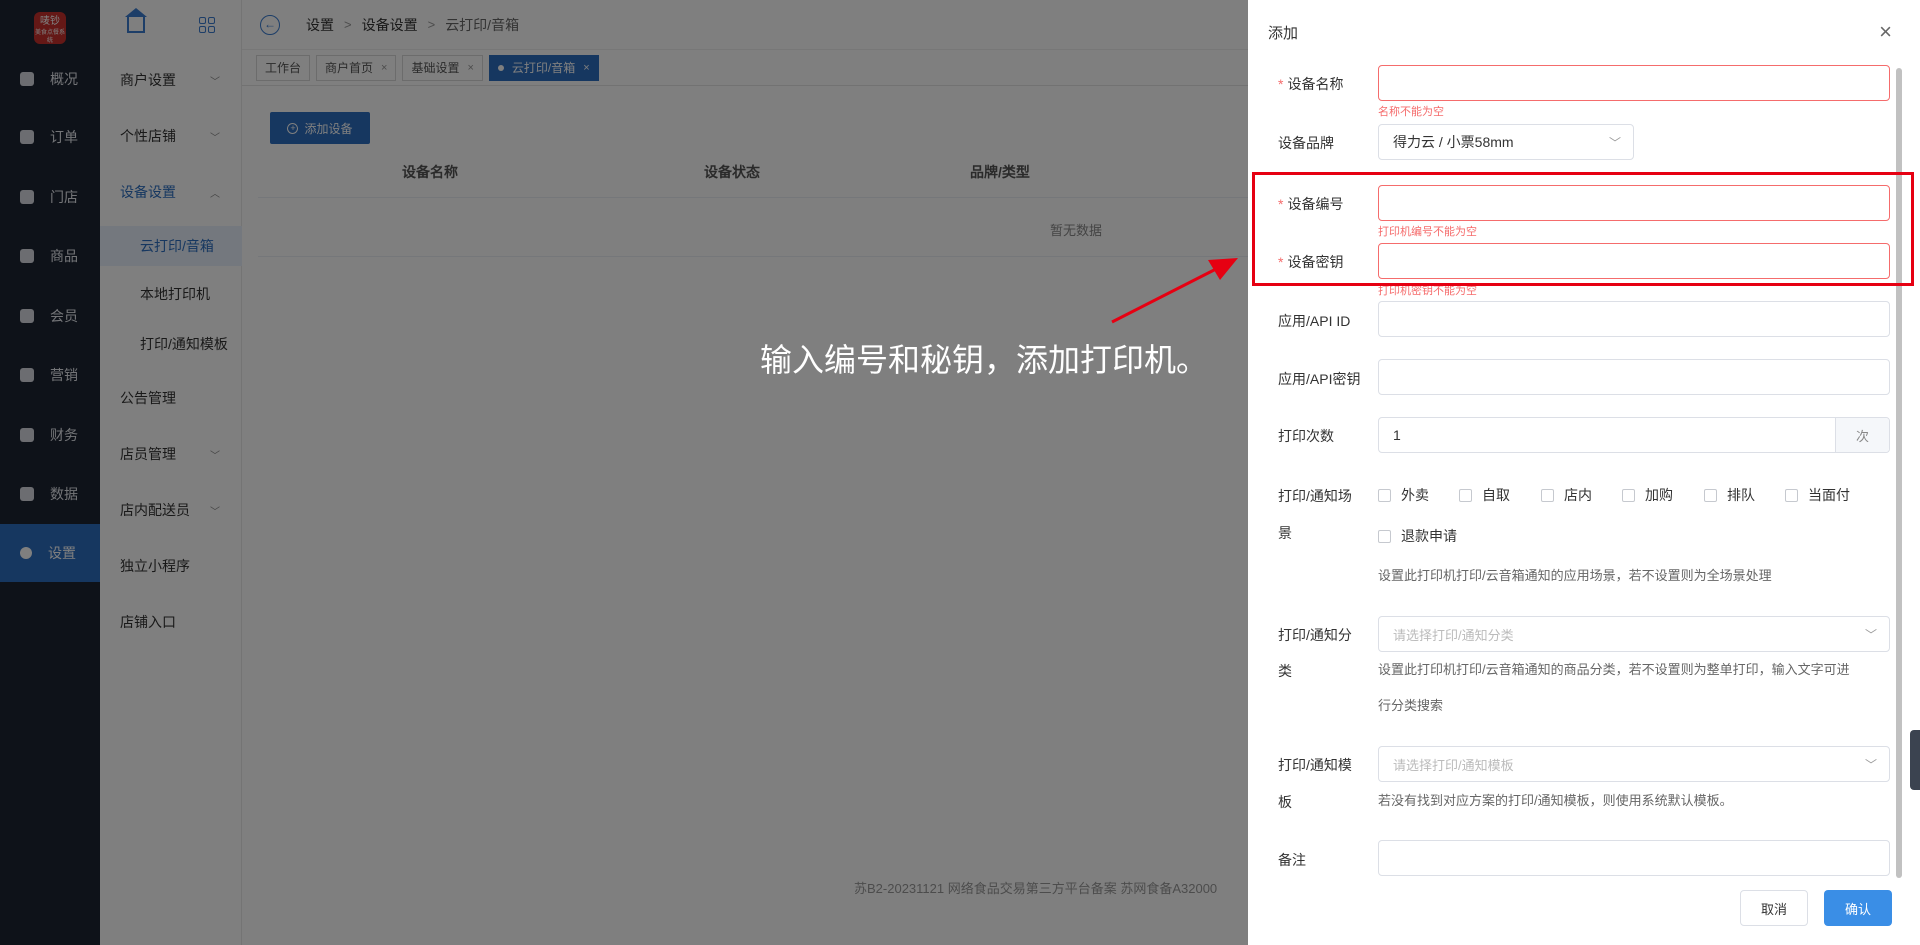  Describe the element at coordinates (1858, 908) in the screenshot. I see `confirm-button: 确认` at that location.